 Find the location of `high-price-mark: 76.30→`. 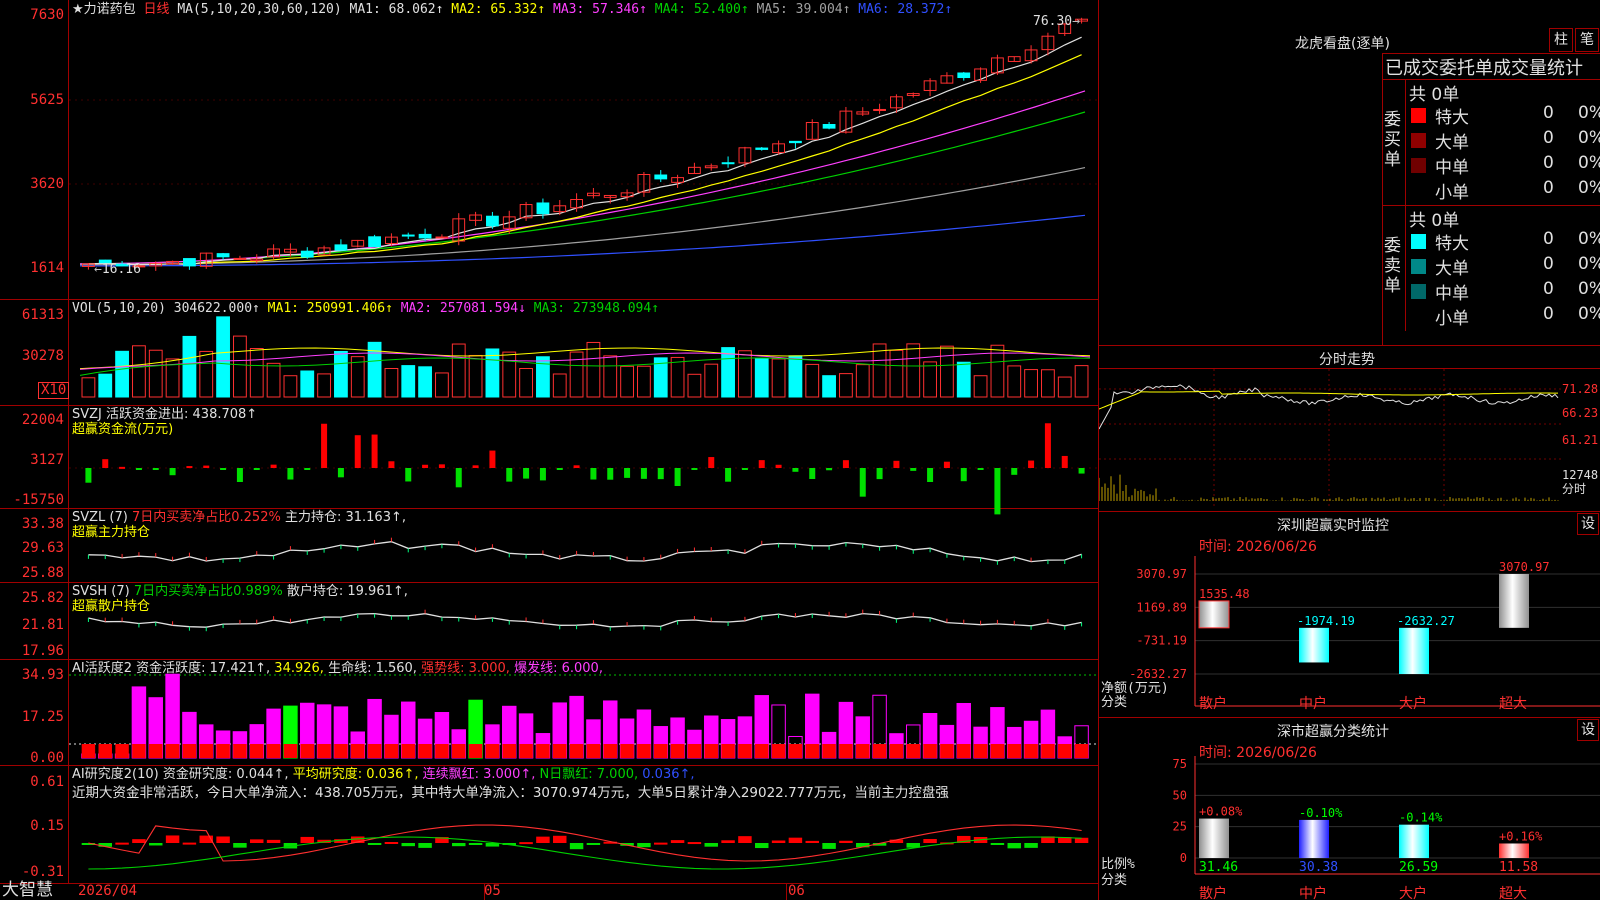

high-price-mark: 76.30→ is located at coordinates (1056, 21).